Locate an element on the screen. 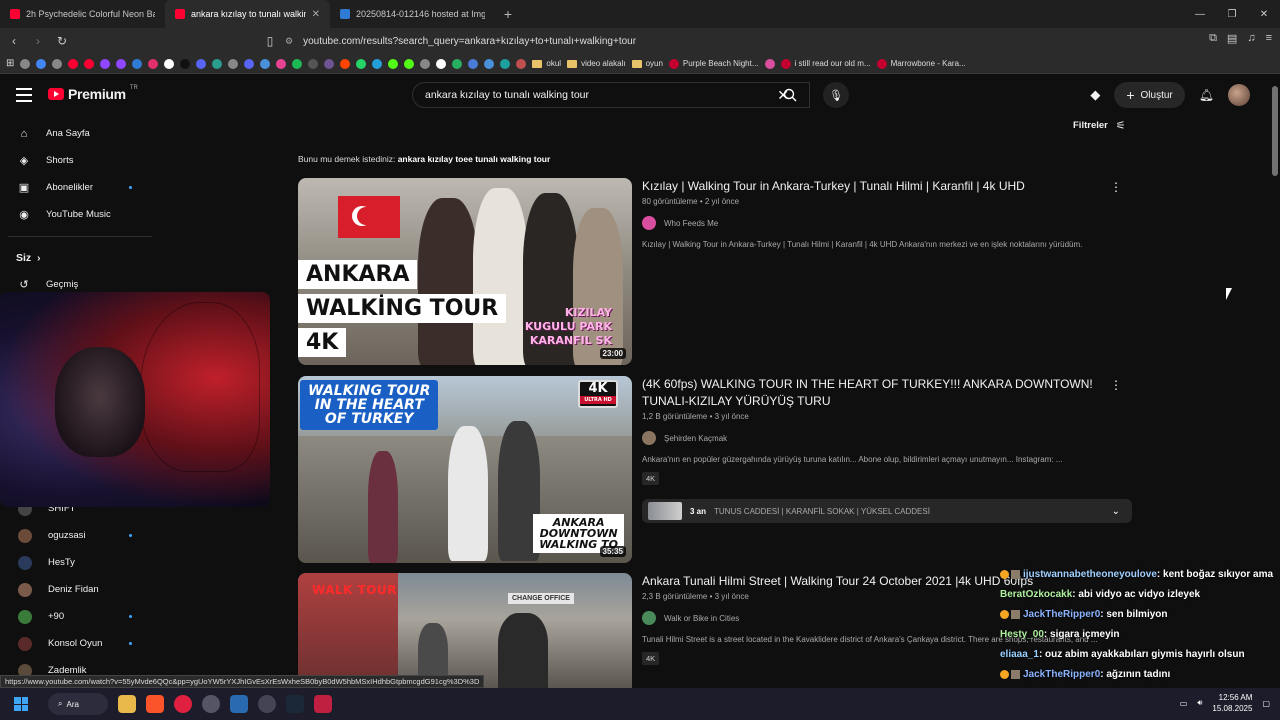 The image size is (1280, 720). sidebar-item-youtube-music: ◉ YouTube Music is located at coordinates (80, 214).